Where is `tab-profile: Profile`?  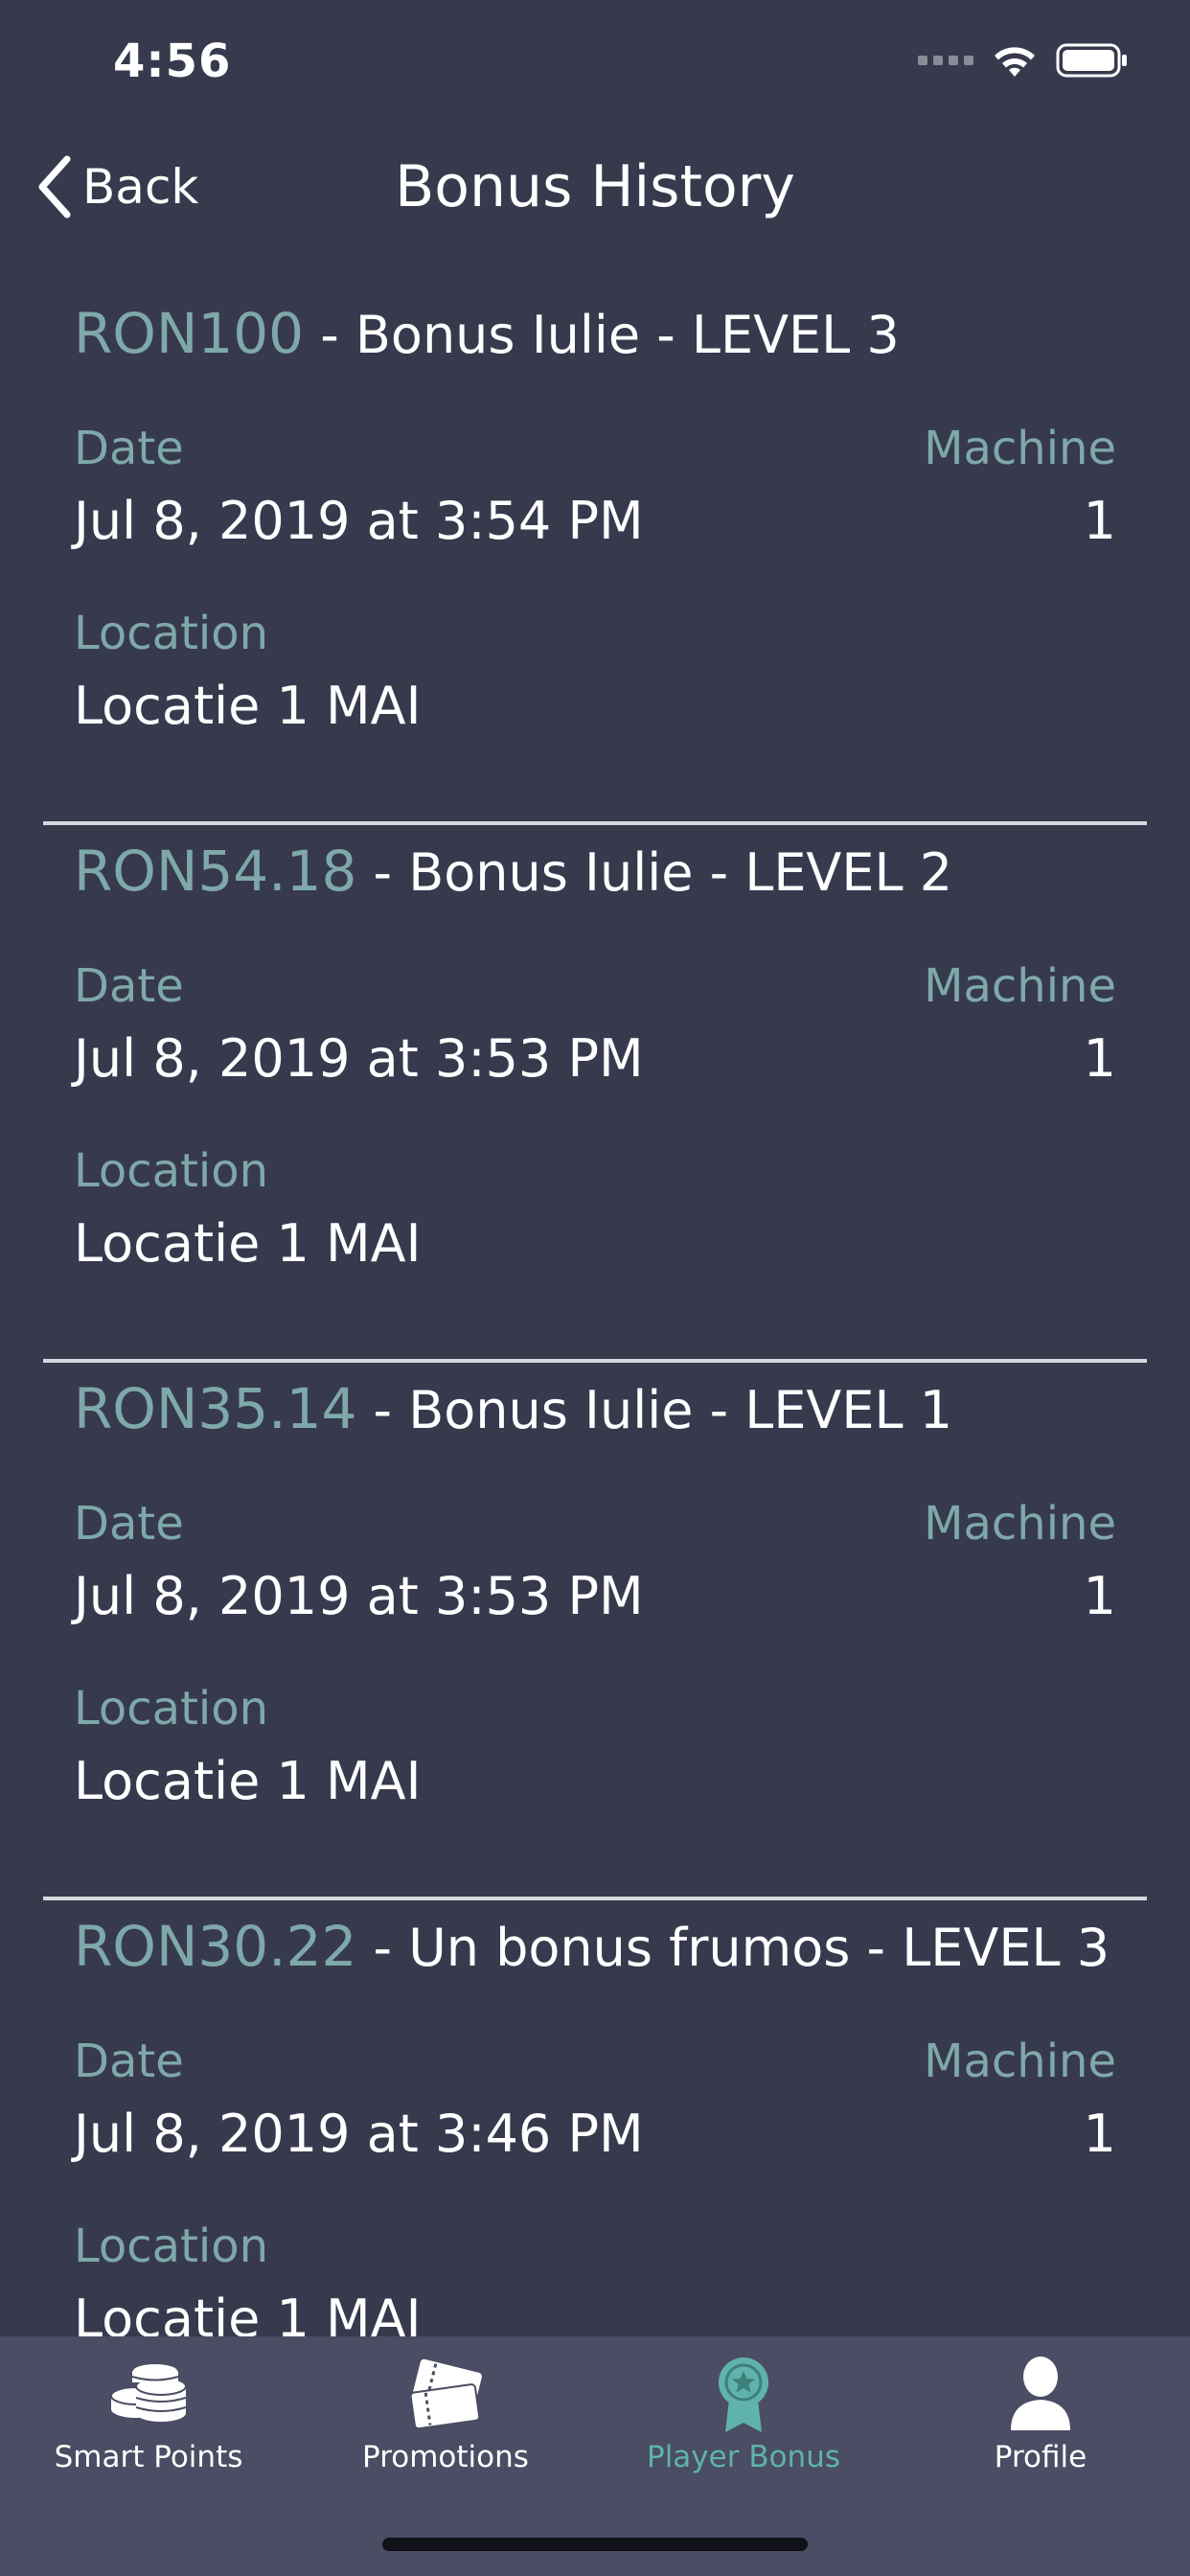 tab-profile: Profile is located at coordinates (1040, 2408).